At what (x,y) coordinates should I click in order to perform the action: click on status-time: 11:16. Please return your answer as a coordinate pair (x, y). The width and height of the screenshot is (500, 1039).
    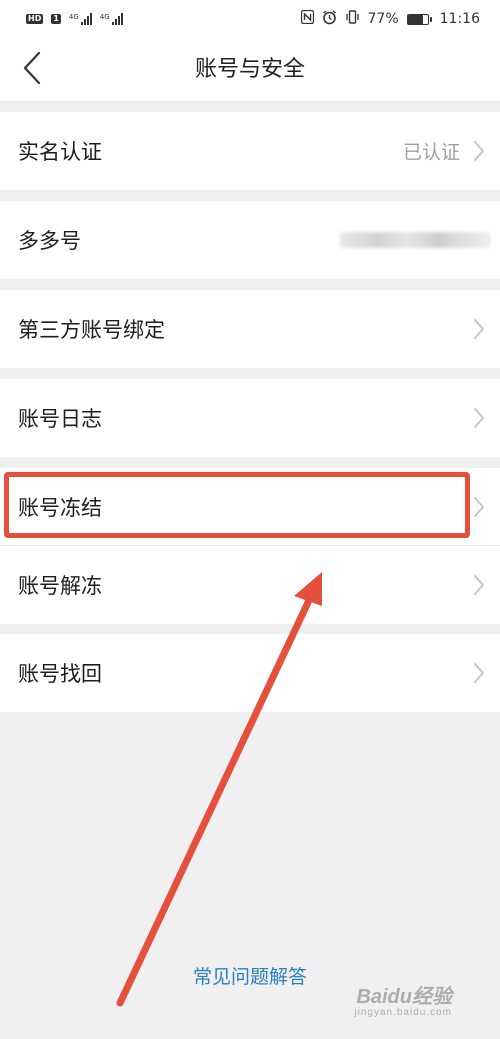
    Looking at the image, I should click on (459, 19).